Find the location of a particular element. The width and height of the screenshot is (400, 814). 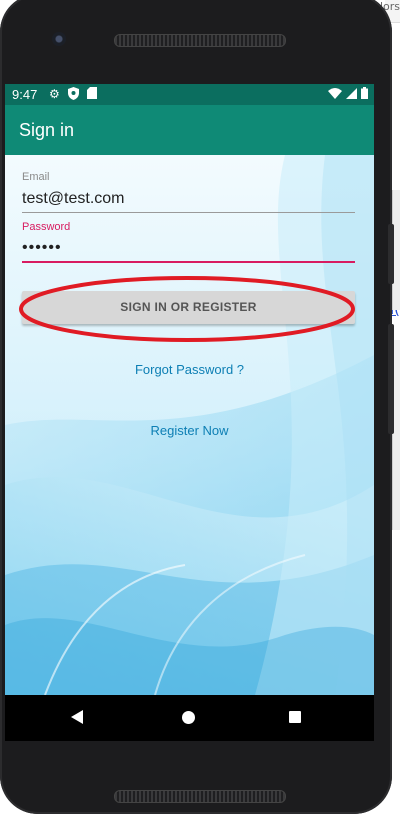

gear-icon: ⚙ is located at coordinates (54, 94).